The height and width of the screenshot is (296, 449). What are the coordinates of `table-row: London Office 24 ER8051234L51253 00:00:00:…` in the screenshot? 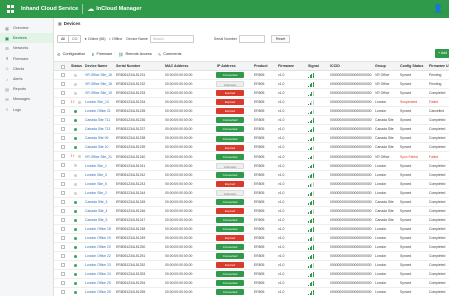 It's located at (251, 275).